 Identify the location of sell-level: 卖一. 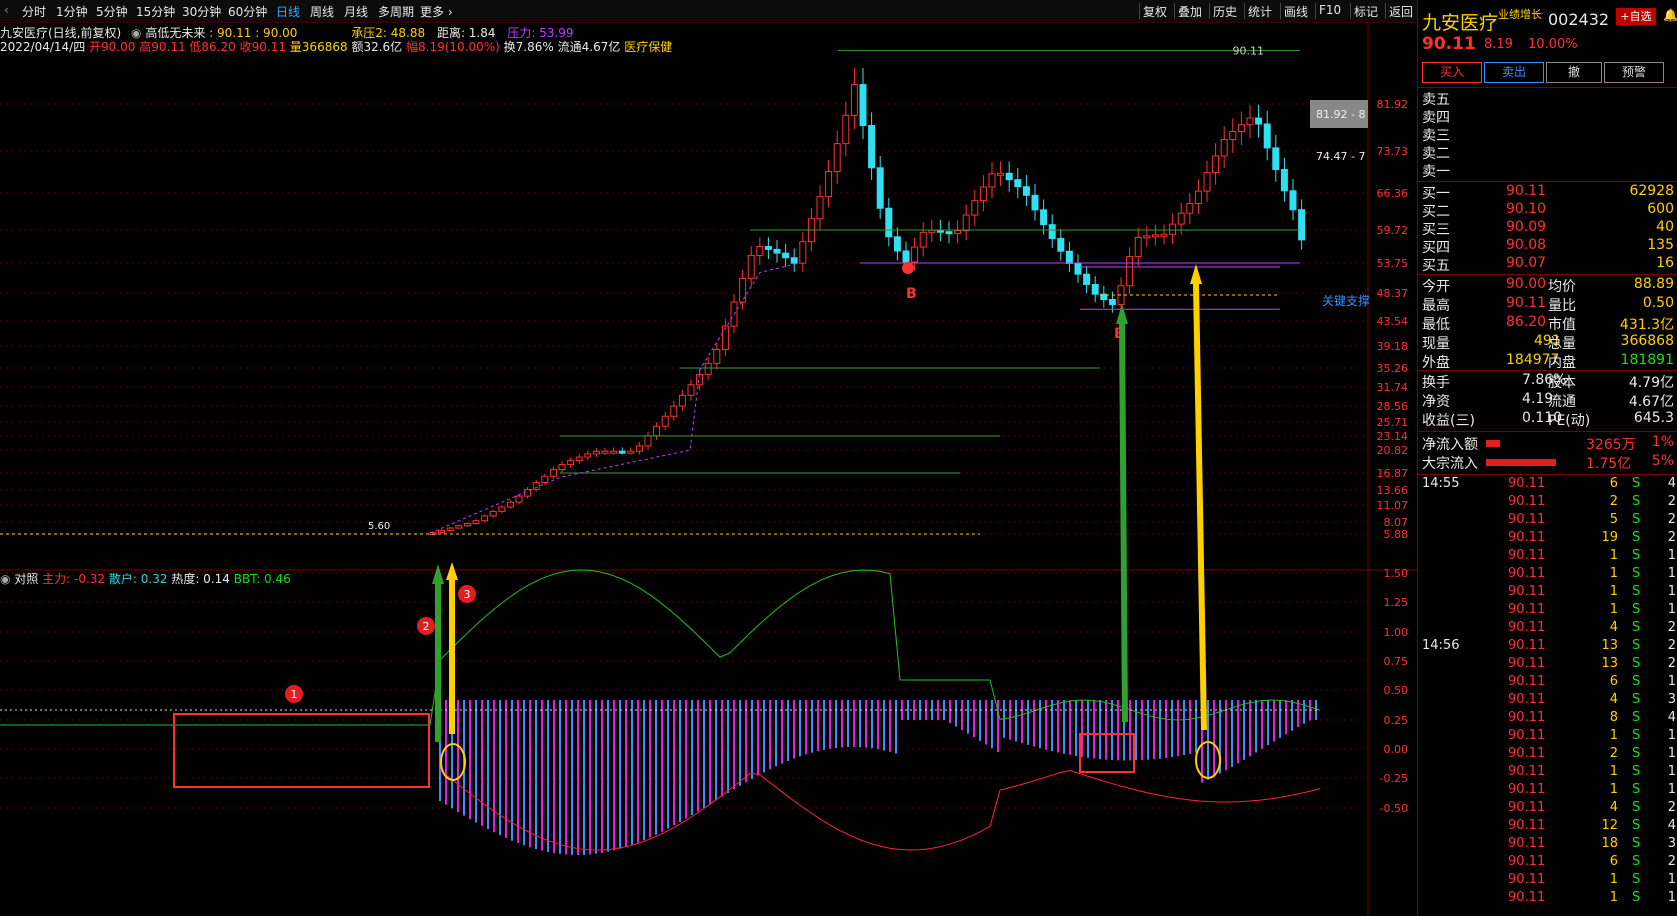
(1547, 170).